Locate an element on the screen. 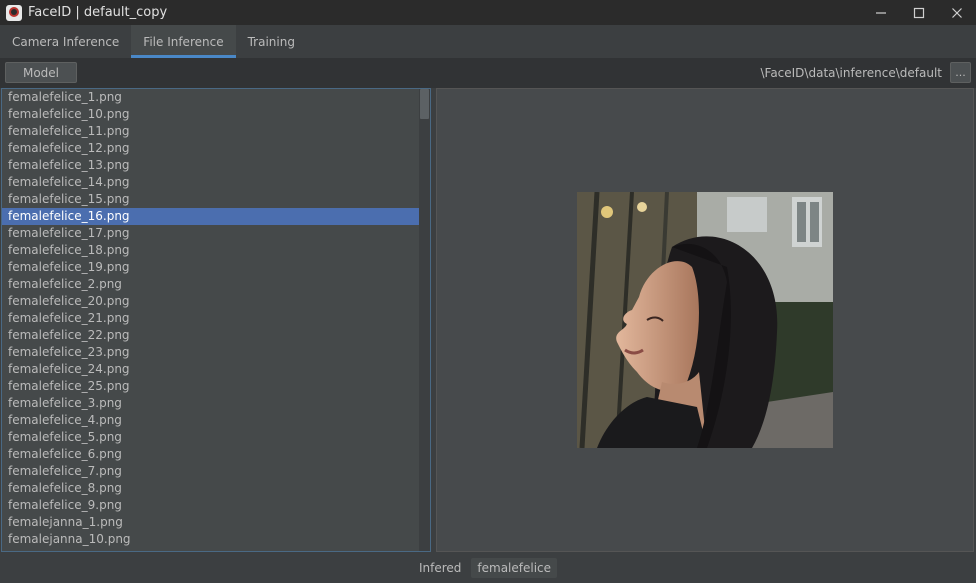 This screenshot has height=583, width=976. file-list-item: femalefelice_8.png is located at coordinates (211, 488).